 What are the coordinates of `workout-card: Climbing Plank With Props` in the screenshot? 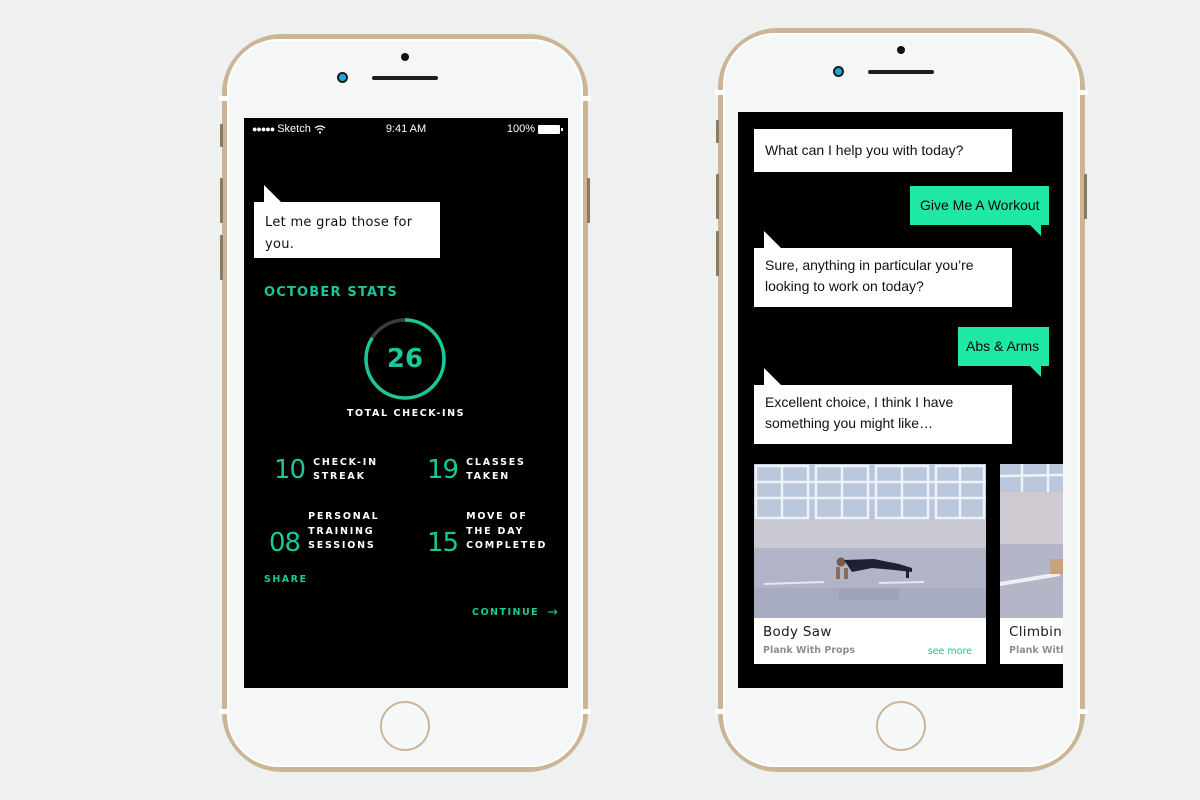 It's located at (1031, 564).